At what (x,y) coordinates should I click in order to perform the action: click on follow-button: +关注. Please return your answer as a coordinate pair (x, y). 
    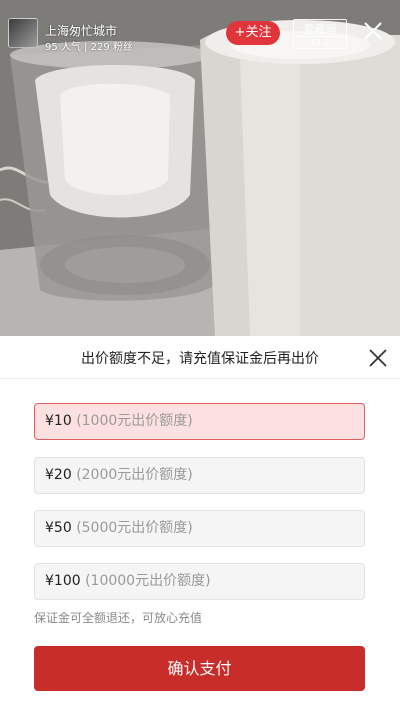
    Looking at the image, I should click on (253, 33).